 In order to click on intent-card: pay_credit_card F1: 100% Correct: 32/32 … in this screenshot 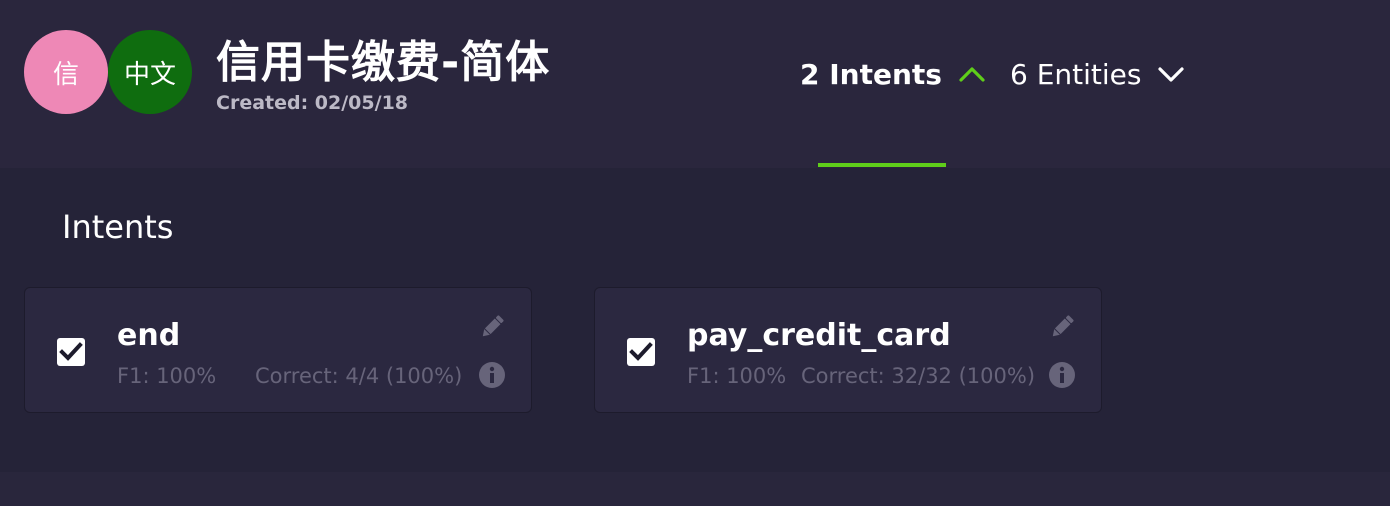, I will do `click(848, 350)`.